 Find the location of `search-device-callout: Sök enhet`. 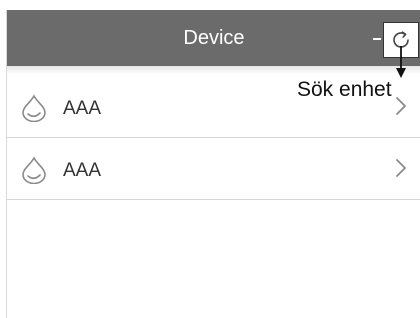

search-device-callout: Sök enhet is located at coordinates (344, 90).